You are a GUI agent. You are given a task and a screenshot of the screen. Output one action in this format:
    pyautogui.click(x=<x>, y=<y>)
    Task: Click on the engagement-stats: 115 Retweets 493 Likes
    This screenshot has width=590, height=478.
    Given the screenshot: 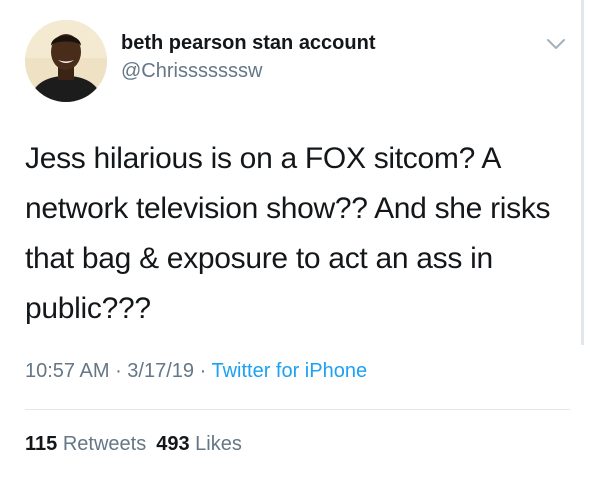 What is the action you would take?
    pyautogui.click(x=133, y=444)
    